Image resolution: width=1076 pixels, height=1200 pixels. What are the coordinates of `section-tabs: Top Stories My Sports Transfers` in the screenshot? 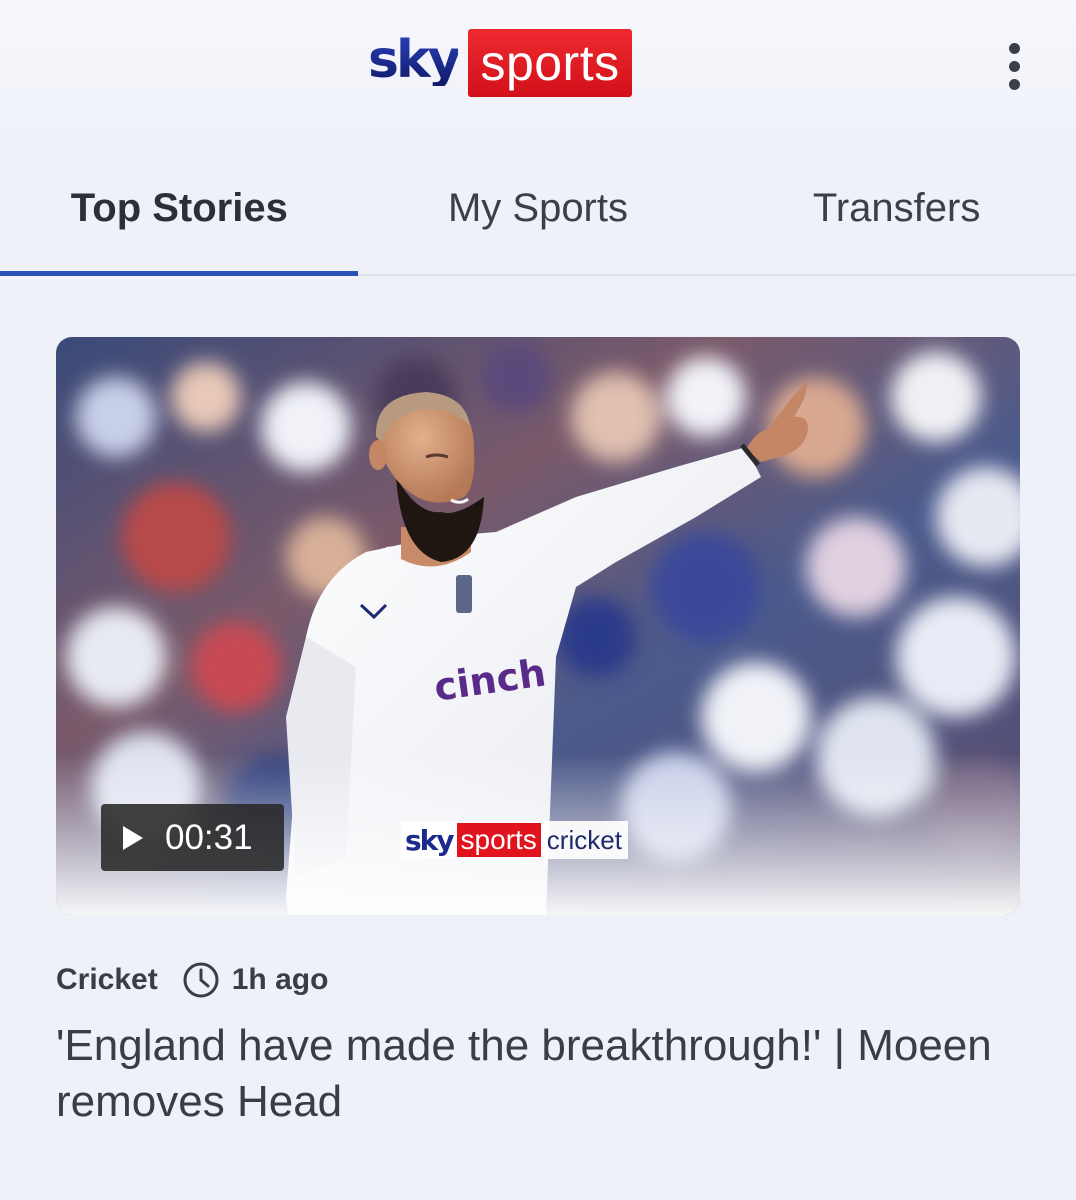 It's located at (538, 209).